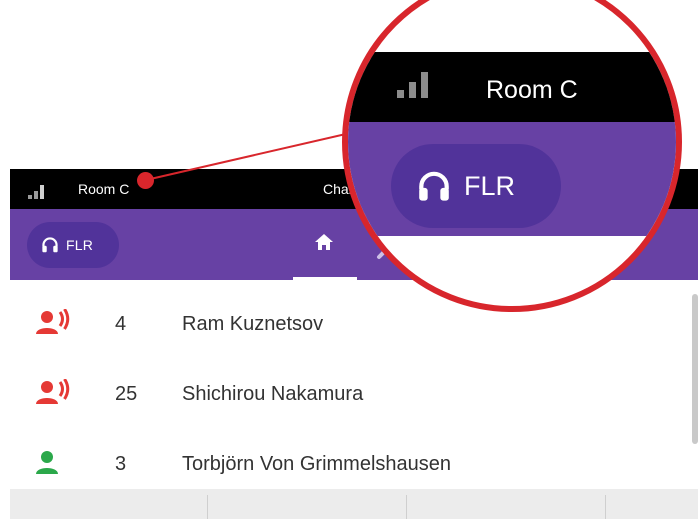  Describe the element at coordinates (325, 278) in the screenshot. I see `selected-tab-indicator` at that location.